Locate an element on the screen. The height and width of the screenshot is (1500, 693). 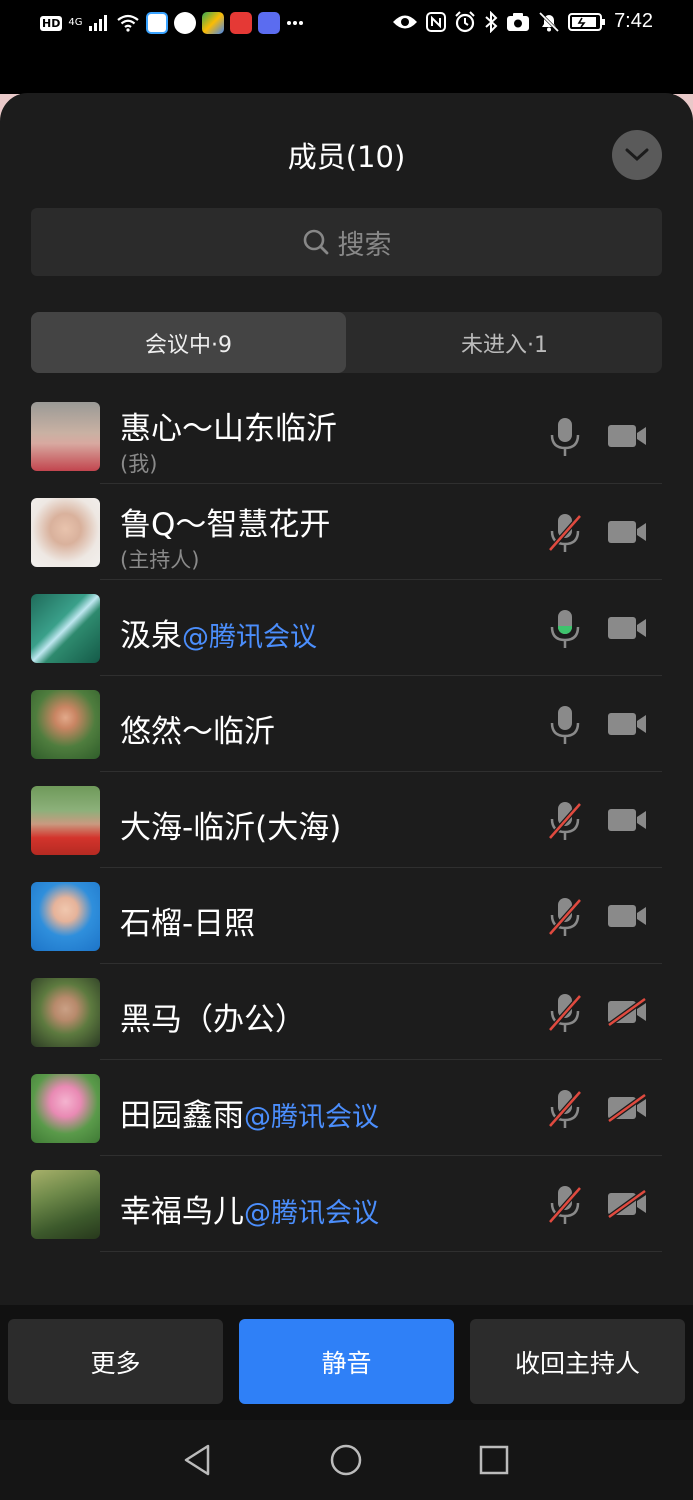
battery-icon is located at coordinates (587, 21).